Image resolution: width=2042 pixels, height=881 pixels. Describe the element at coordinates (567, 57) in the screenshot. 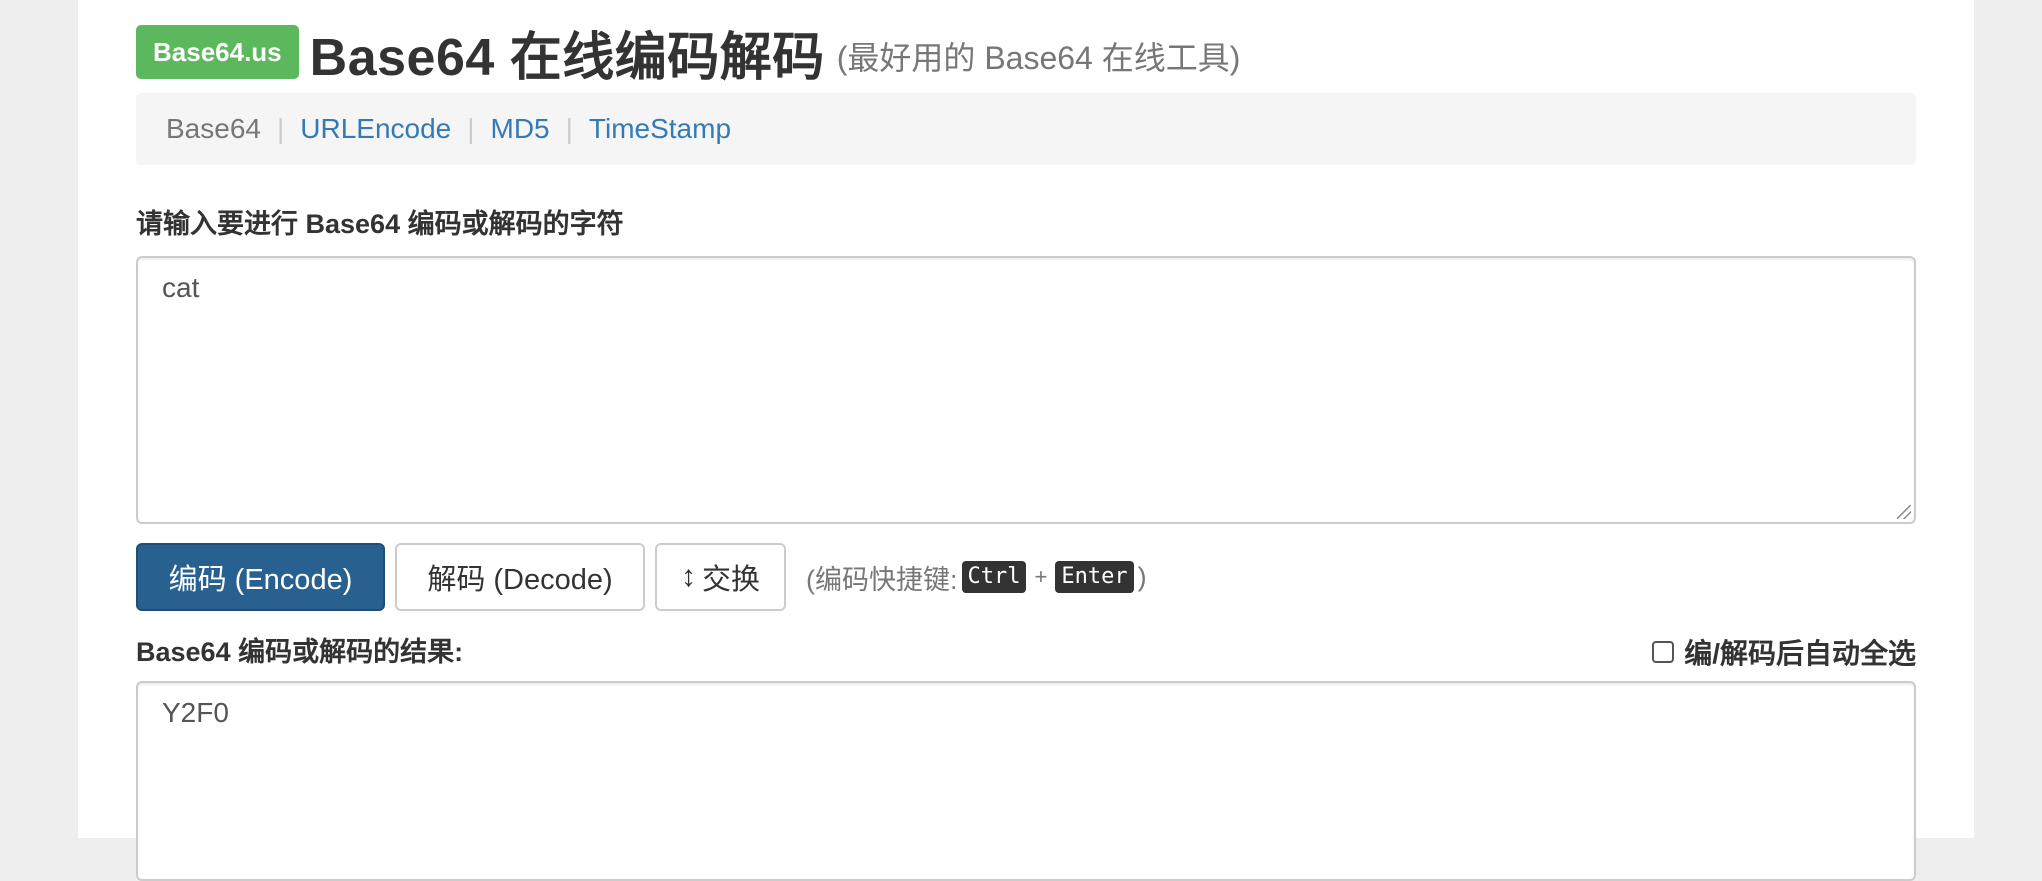

I see `page-title: Base64 在线编码解码` at that location.